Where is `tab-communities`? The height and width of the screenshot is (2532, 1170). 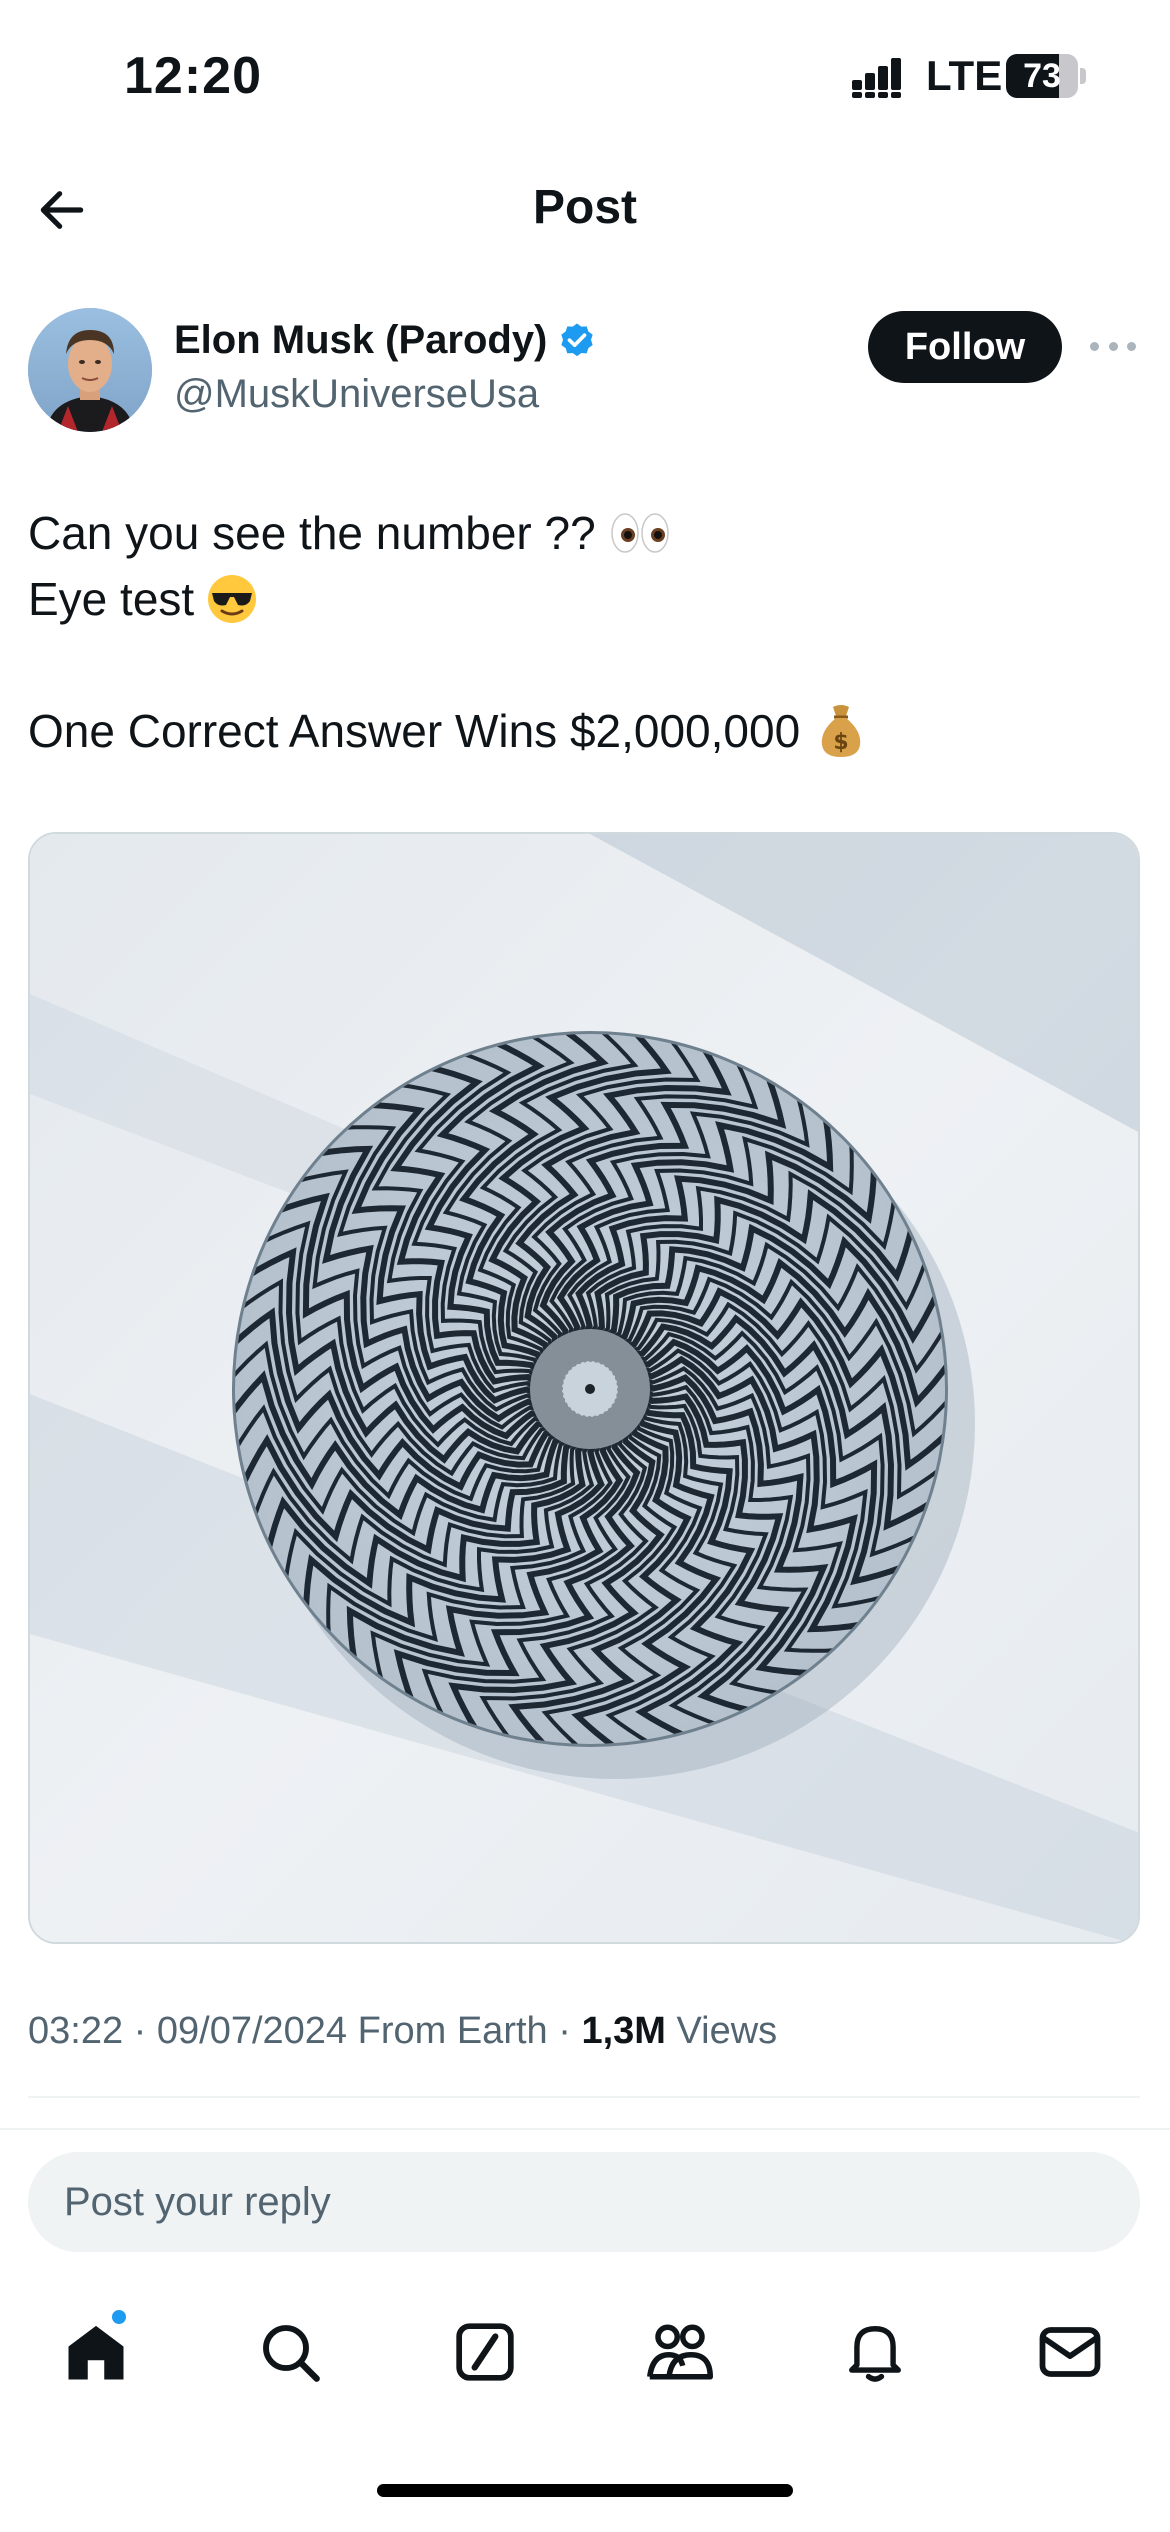
tab-communities is located at coordinates (680, 2352).